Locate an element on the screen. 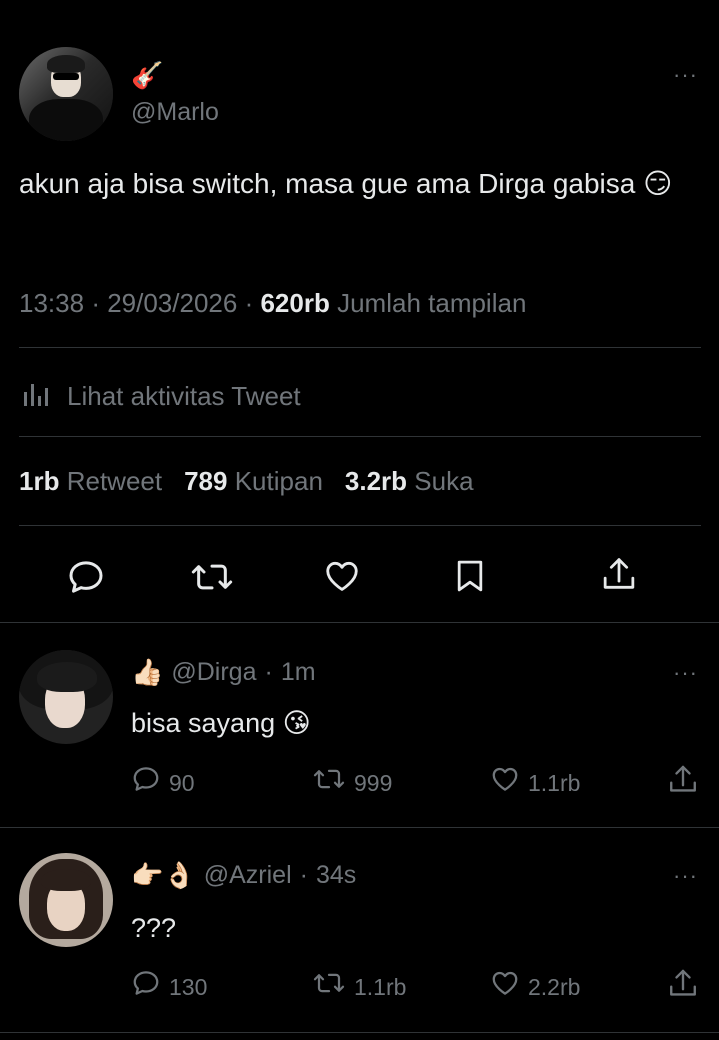  likes-label: Suka is located at coordinates (444, 481).